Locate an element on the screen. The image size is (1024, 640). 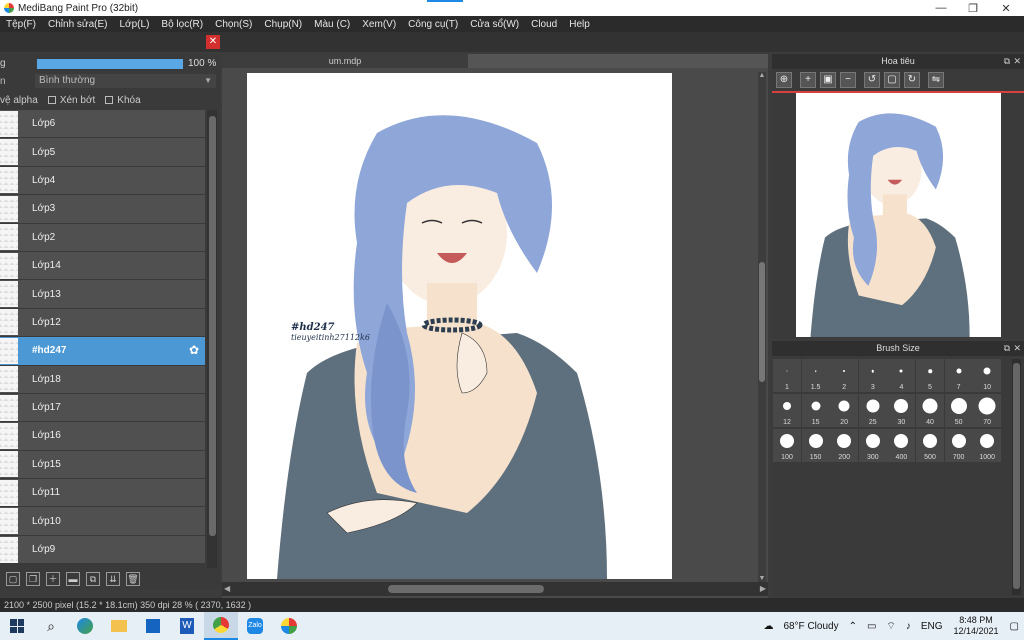
zalo-icon: Zalo is located at coordinates (255, 626).